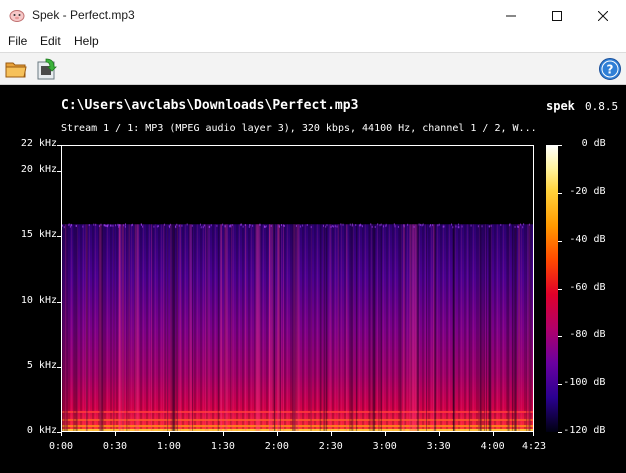 The width and height of the screenshot is (626, 473). I want to click on x-tick-label: 2:00, so click(276, 446).